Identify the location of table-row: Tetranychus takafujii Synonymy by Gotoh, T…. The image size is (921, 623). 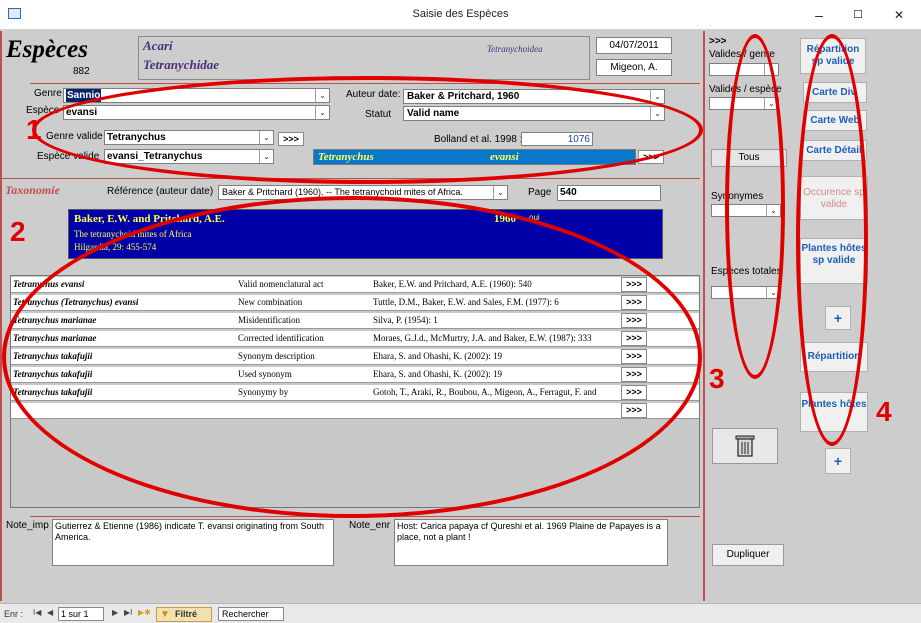
(355, 393).